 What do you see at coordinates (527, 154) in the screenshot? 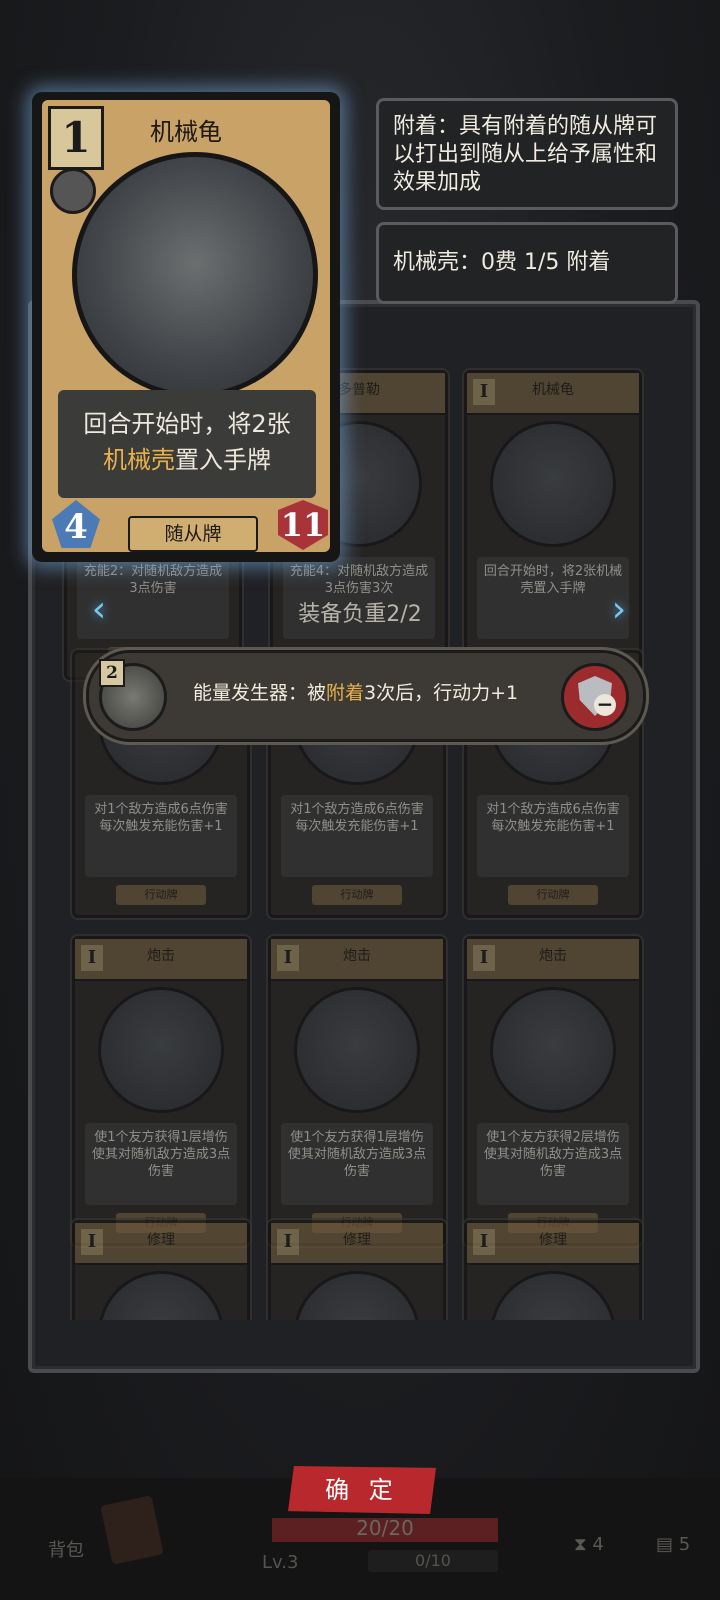
I see `attach-tooltip: 附着：具有附着的随从牌可以打出到随从上给予属性和效果加成` at bounding box center [527, 154].